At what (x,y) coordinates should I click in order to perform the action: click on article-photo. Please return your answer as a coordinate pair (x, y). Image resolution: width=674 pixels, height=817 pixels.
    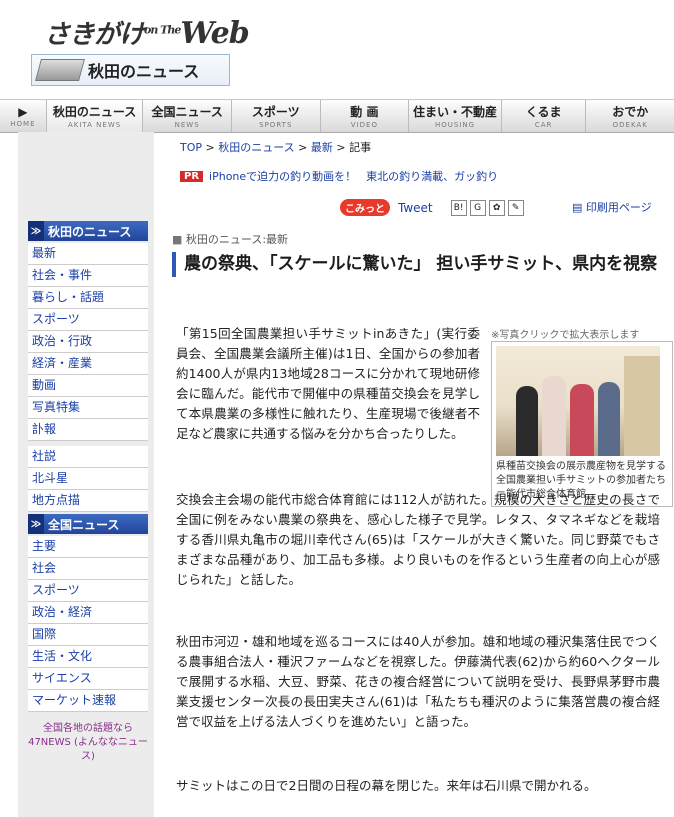
    Looking at the image, I should click on (578, 401).